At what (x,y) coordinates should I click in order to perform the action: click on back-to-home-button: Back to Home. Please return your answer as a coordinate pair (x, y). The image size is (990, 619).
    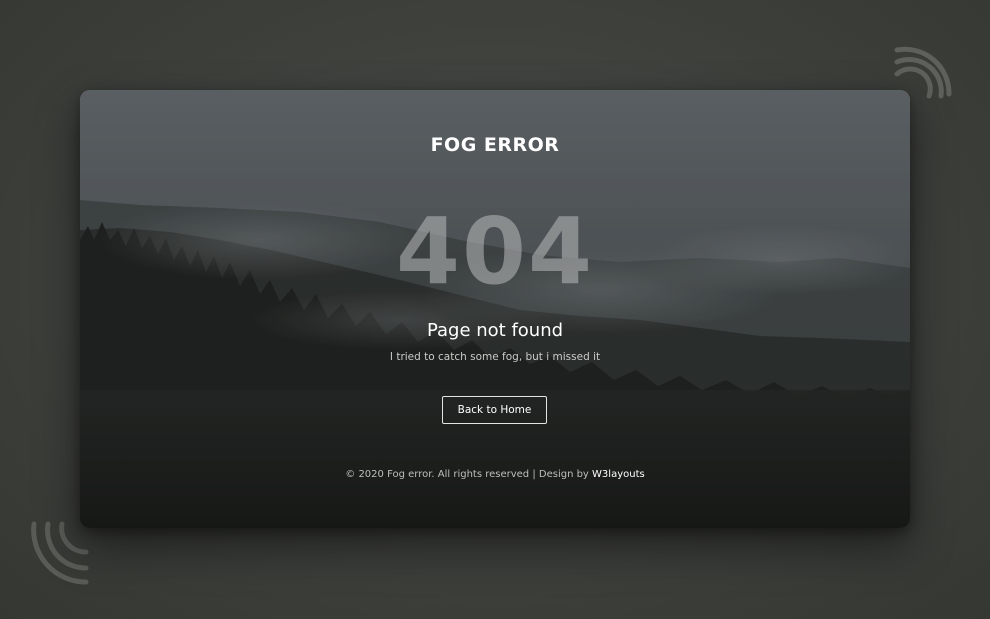
    Looking at the image, I should click on (494, 410).